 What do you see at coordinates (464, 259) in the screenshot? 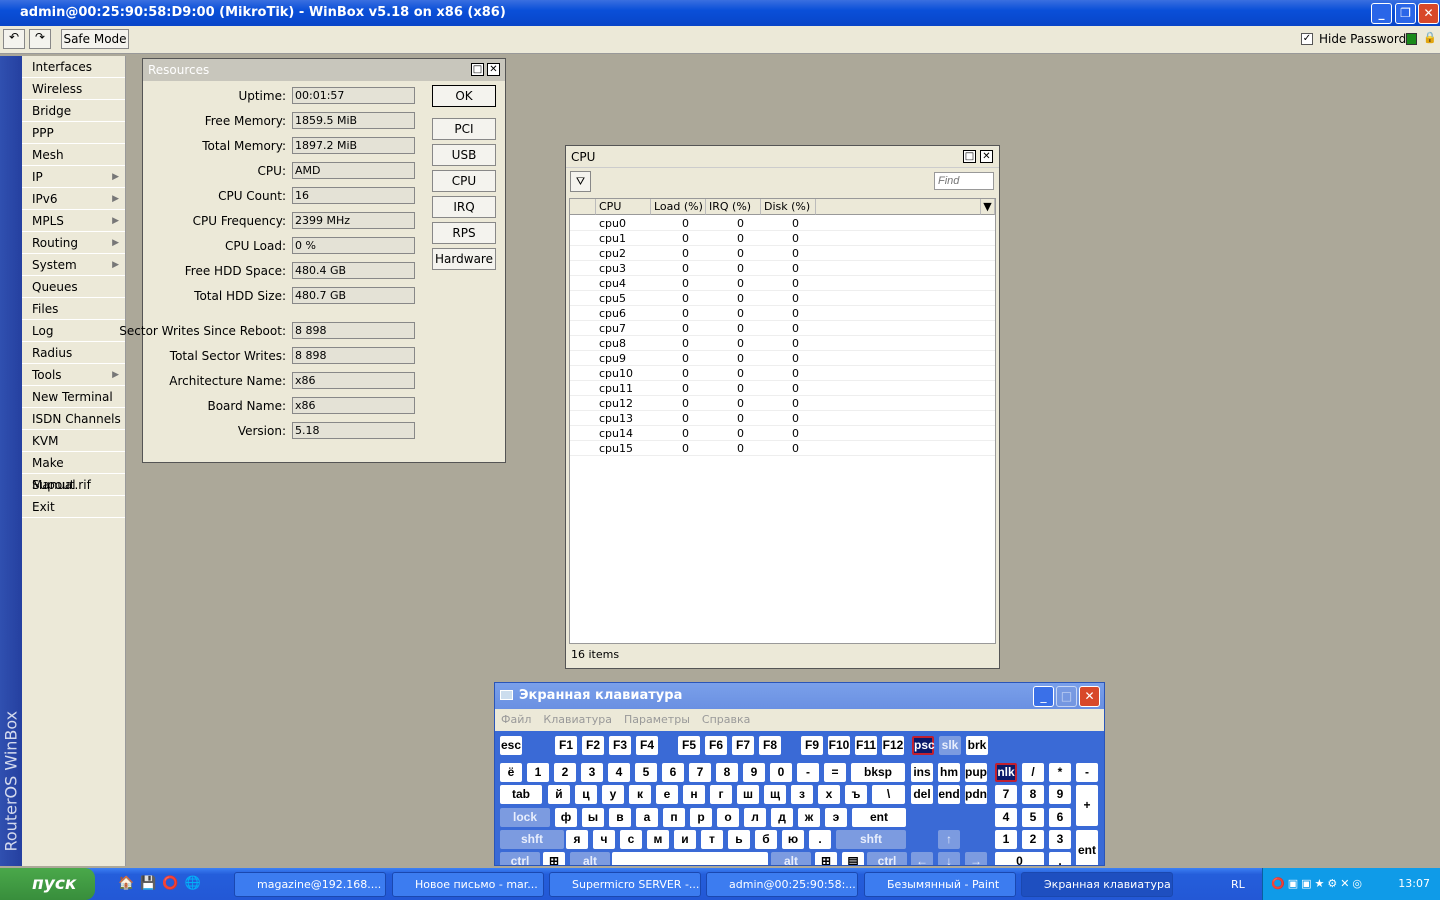
I see `hardware-button: Hardware` at bounding box center [464, 259].